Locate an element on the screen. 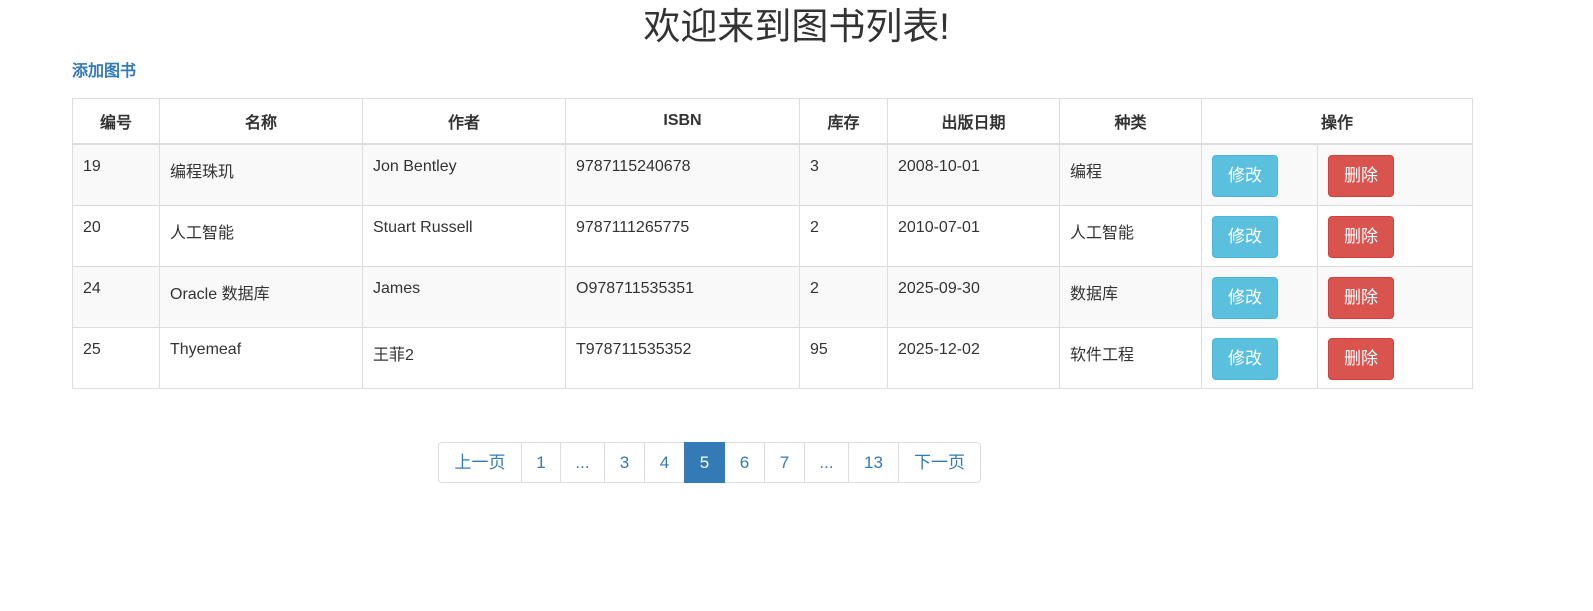 The image size is (1593, 611). cell-publish-date: 2010-07-01 is located at coordinates (973, 235).